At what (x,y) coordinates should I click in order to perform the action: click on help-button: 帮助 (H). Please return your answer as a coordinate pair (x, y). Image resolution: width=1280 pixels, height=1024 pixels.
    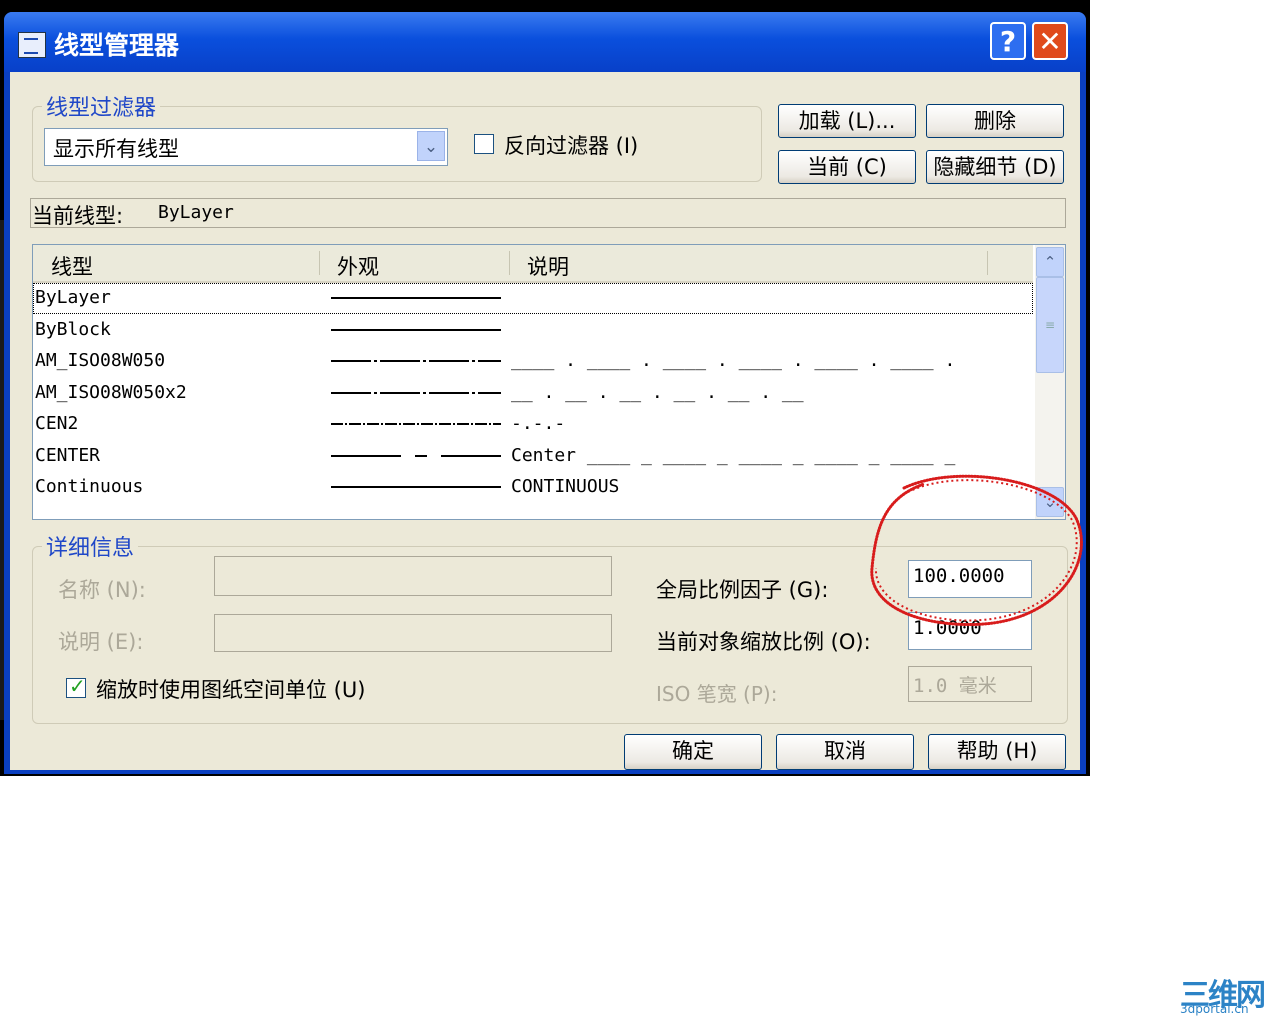
    Looking at the image, I should click on (997, 752).